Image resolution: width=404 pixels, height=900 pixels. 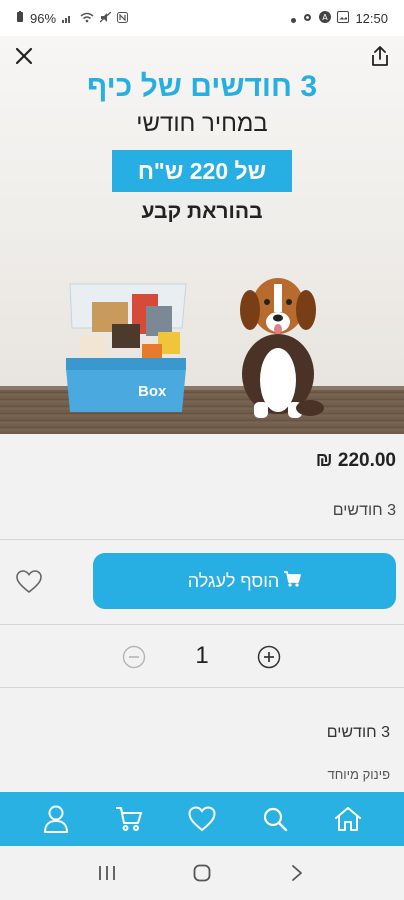 I want to click on nav-cart, so click(x=129, y=819).